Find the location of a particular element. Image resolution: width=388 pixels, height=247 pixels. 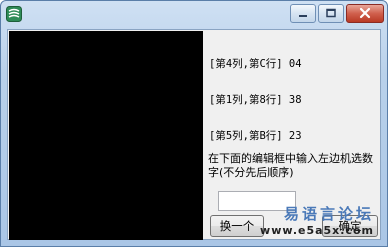

selection-list: [第4列,第C行] 04 [第1列,第8行] 38 [第5列,第B行] 23 is located at coordinates (255, 100).